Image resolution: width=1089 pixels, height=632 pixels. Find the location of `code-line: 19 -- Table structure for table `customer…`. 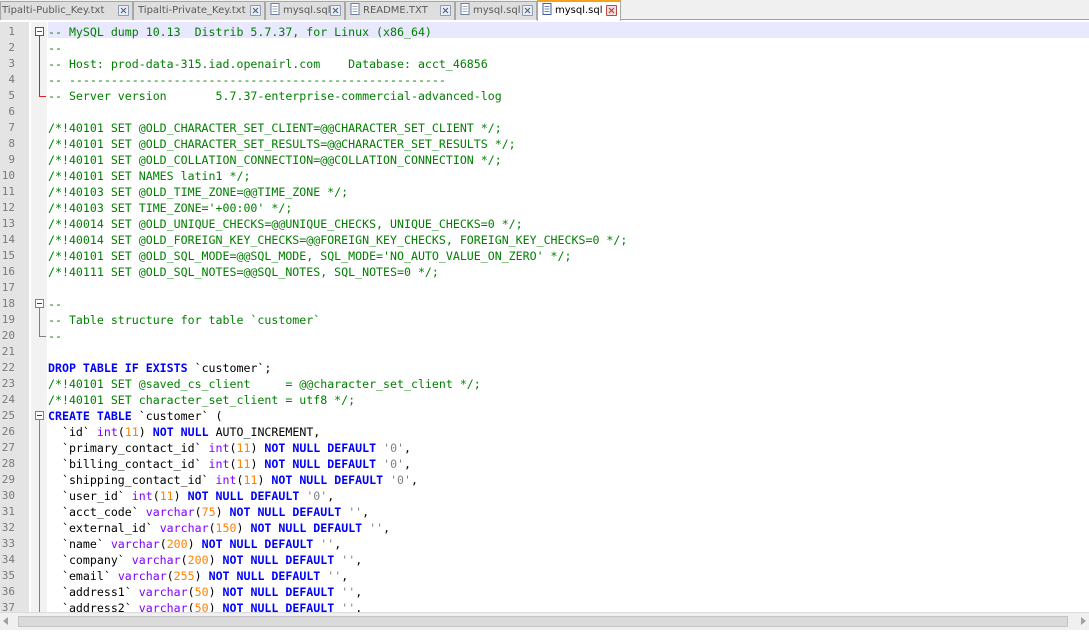

code-line: 19 -- Table structure for table `customer… is located at coordinates (544, 320).